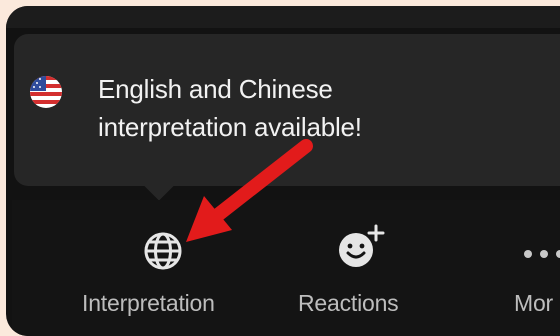  What do you see at coordinates (534, 303) in the screenshot?
I see `more-label: Mor` at bounding box center [534, 303].